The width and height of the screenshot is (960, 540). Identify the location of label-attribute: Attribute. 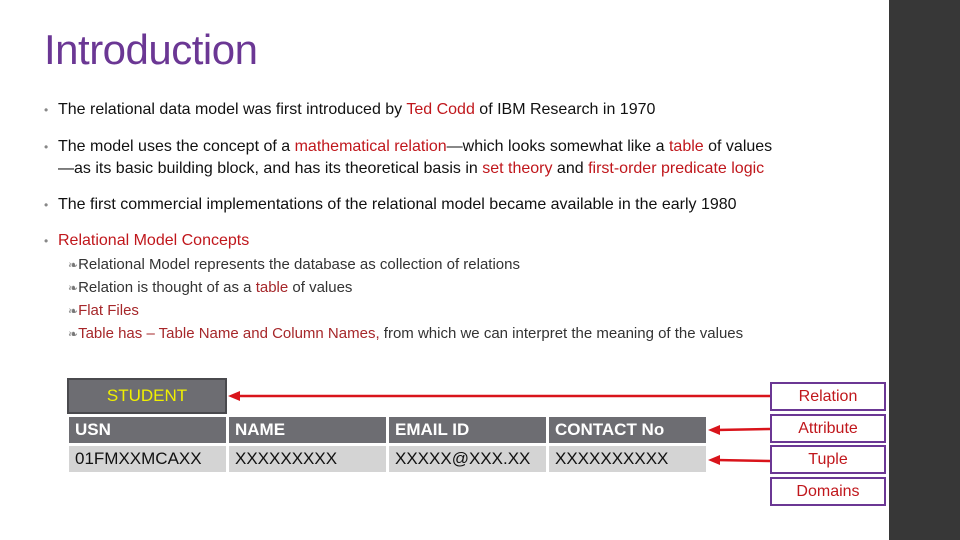
(828, 428).